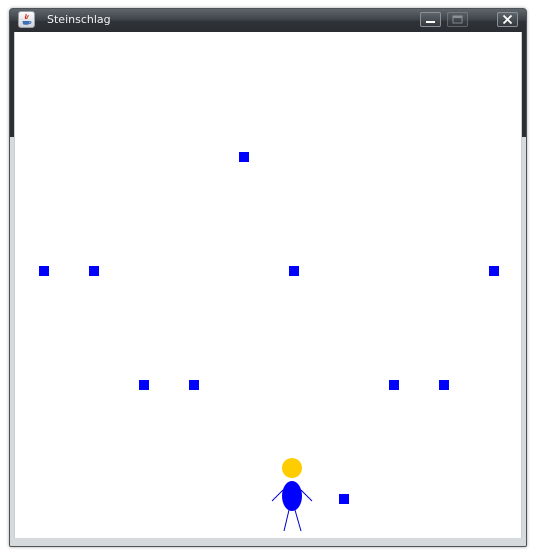 The image size is (536, 555). Describe the element at coordinates (286, 520) in the screenshot. I see `player-left-leg` at that location.